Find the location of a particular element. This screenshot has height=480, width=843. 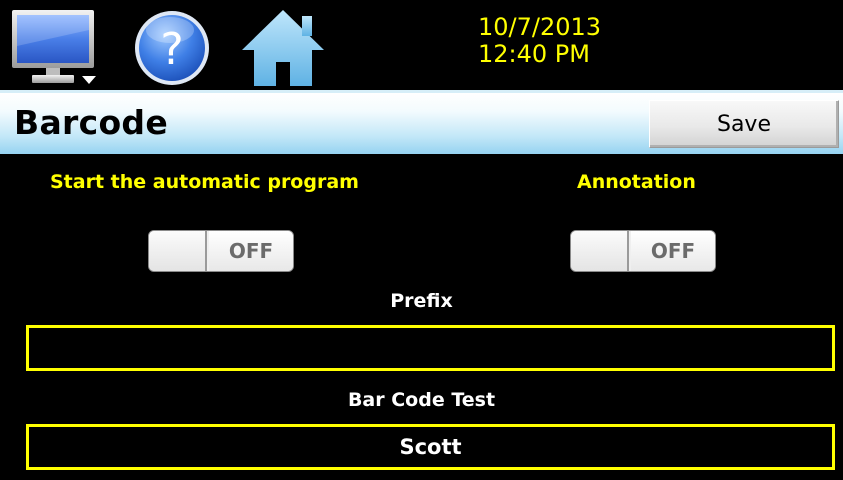

date-text: 10/7/2013 is located at coordinates (540, 27).